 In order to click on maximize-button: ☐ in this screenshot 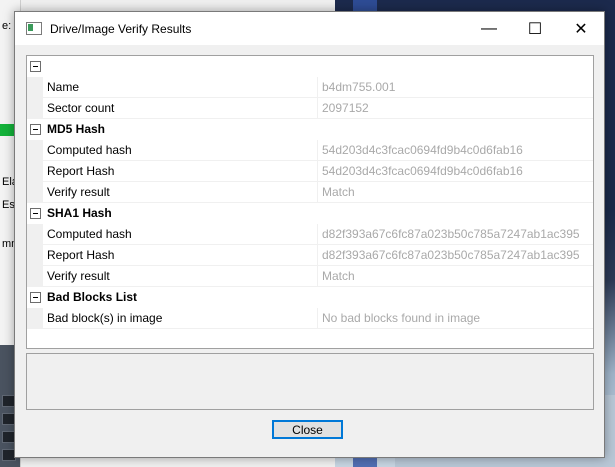, I will do `click(535, 28)`.